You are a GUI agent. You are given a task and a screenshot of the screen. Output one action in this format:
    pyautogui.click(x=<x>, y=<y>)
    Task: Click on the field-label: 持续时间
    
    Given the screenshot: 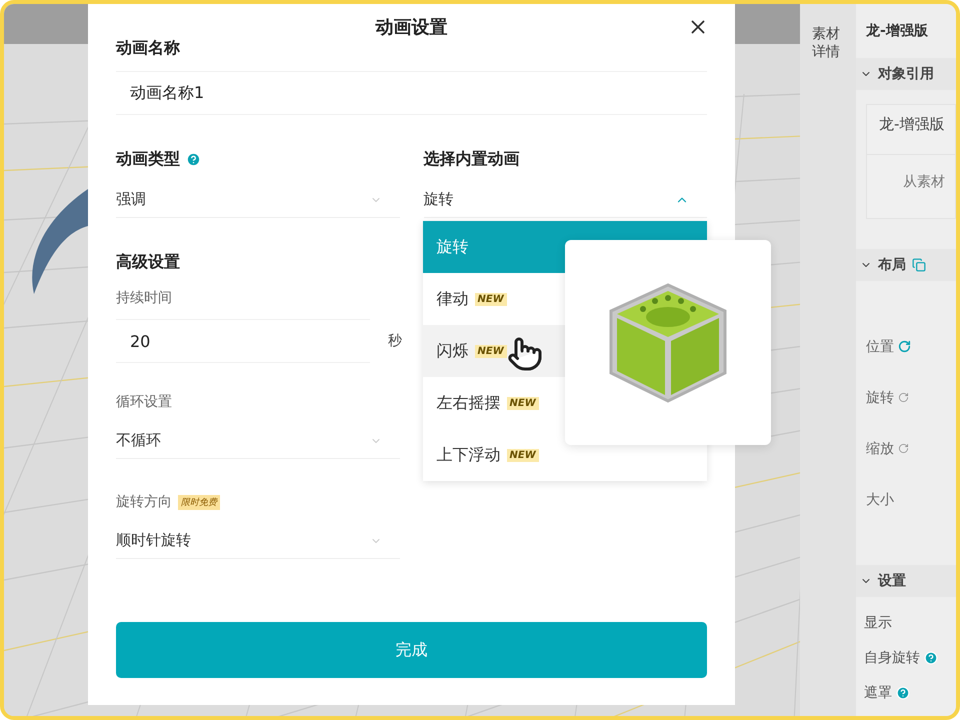 What is the action you would take?
    pyautogui.click(x=144, y=298)
    